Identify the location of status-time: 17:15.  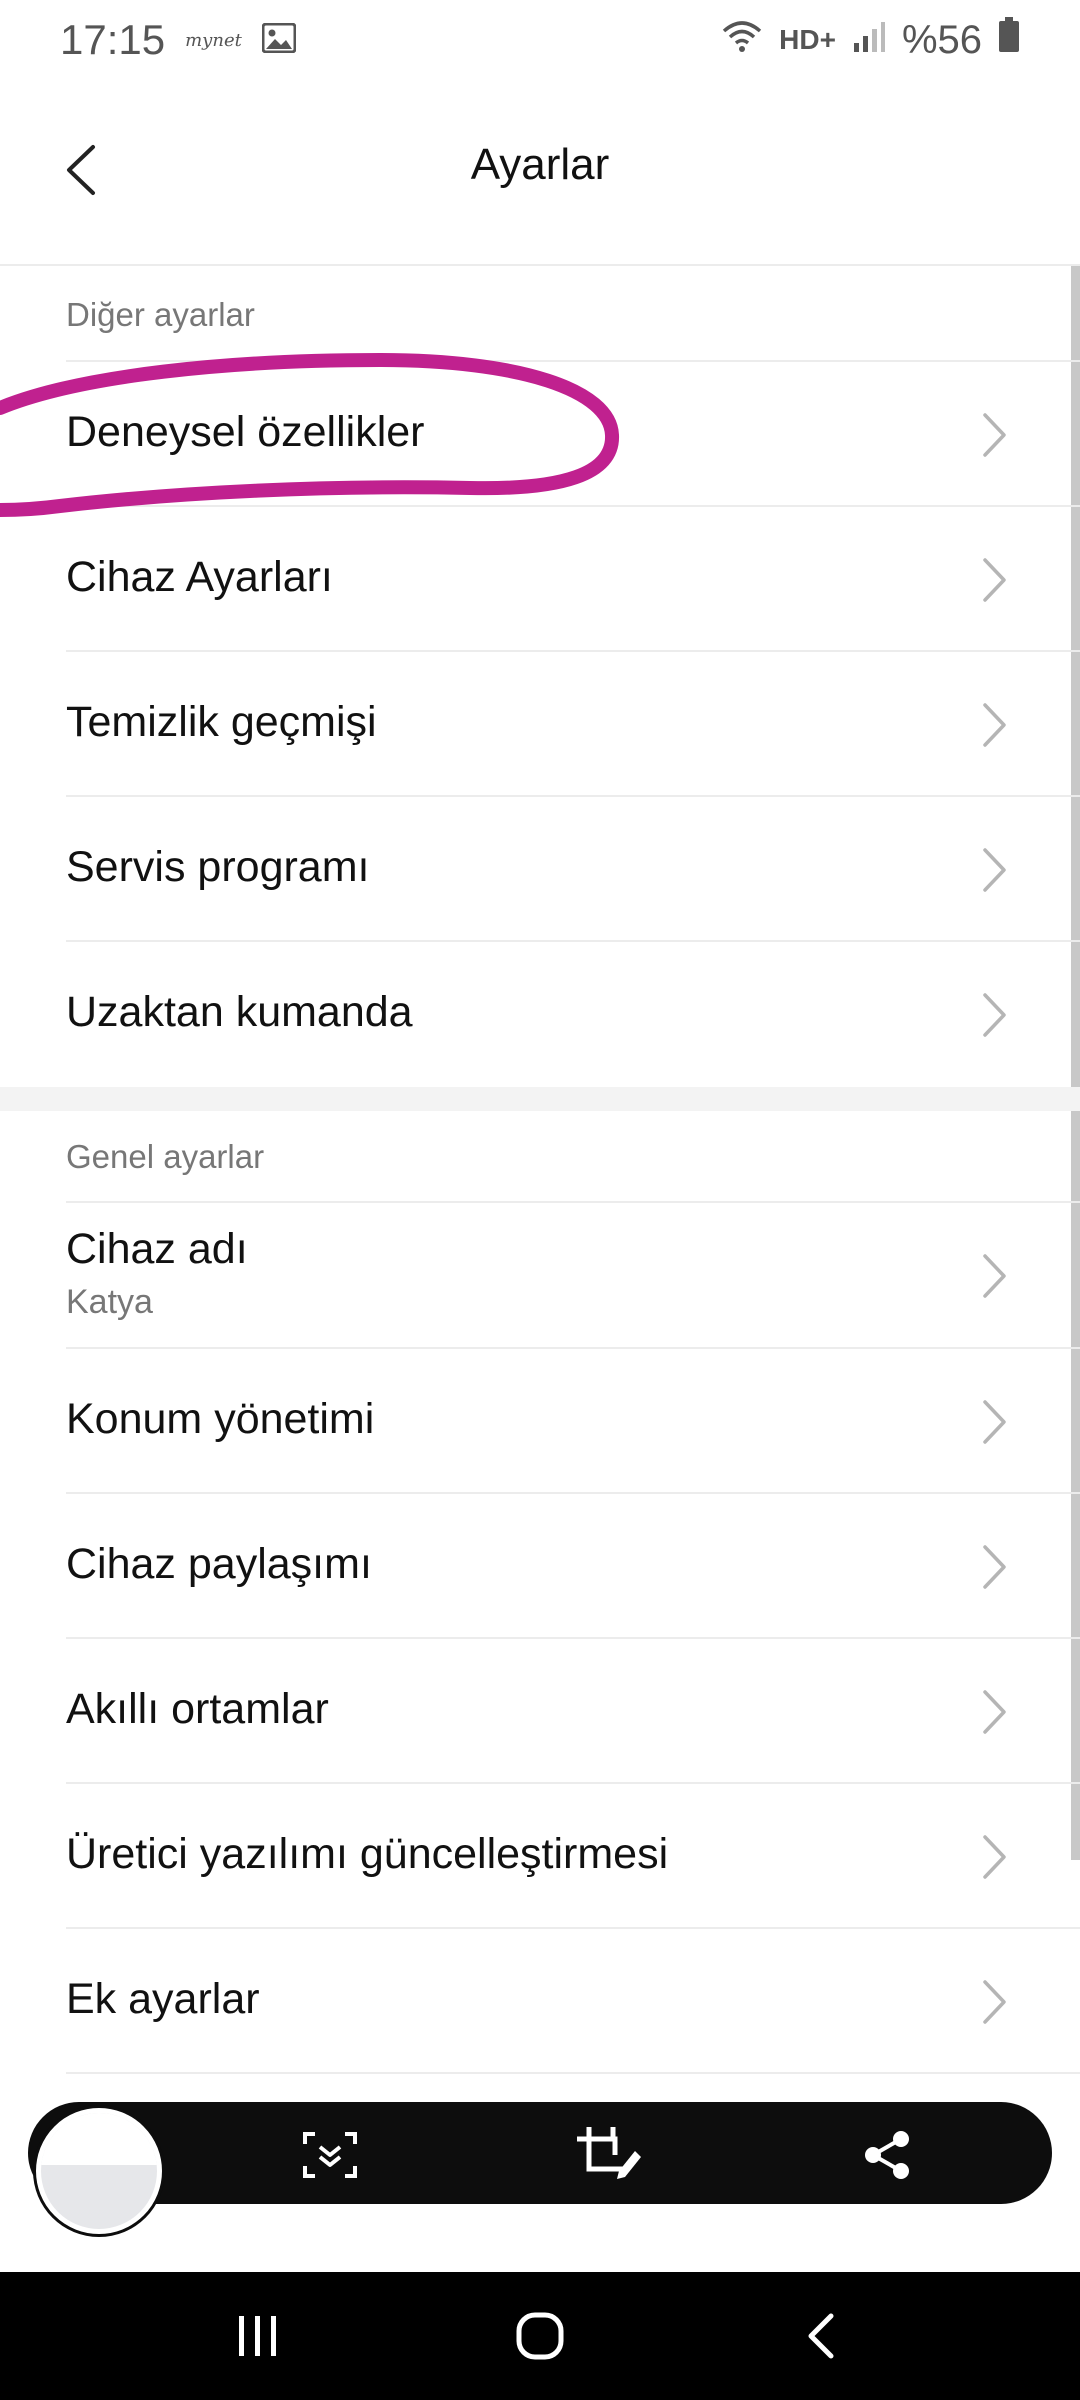
(113, 39).